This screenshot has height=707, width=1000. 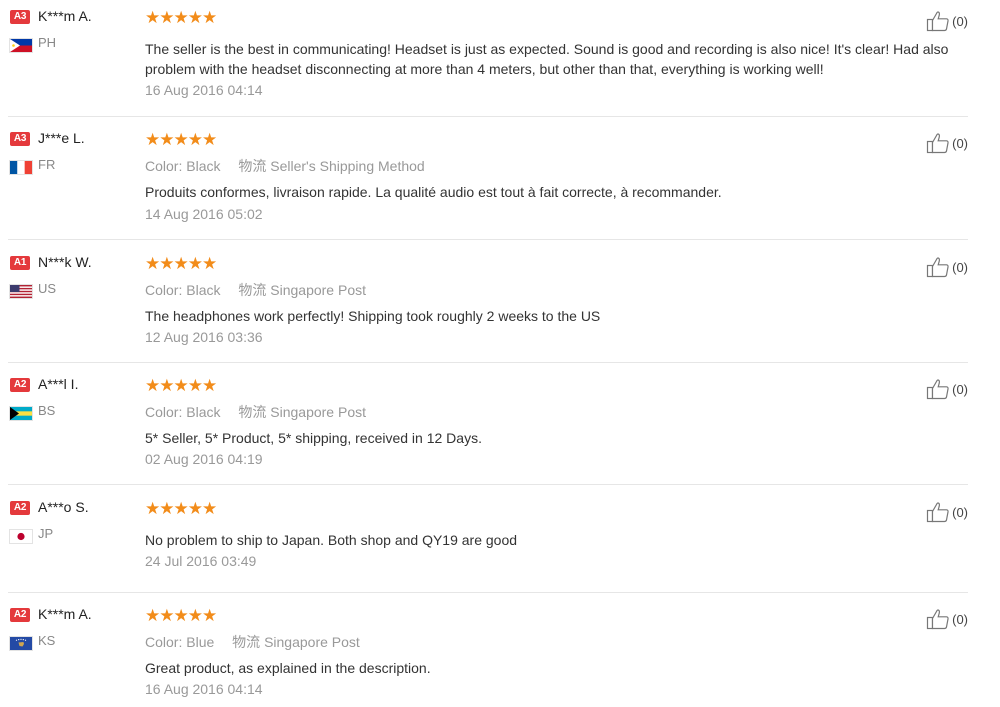 I want to click on flag-us-icon, so click(x=21, y=291).